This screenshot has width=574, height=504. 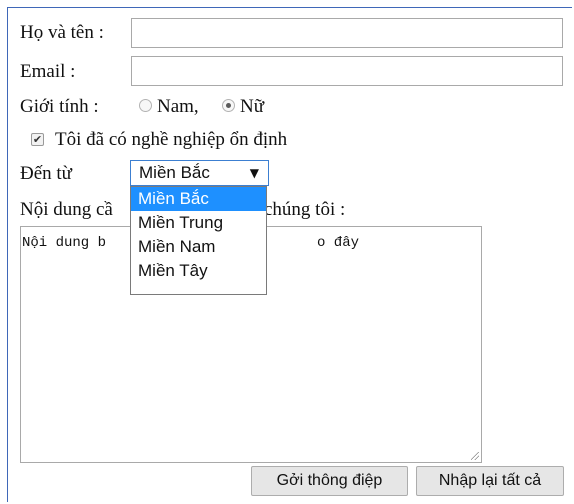 What do you see at coordinates (46, 173) in the screenshot?
I see `origin-label: Đến từ` at bounding box center [46, 173].